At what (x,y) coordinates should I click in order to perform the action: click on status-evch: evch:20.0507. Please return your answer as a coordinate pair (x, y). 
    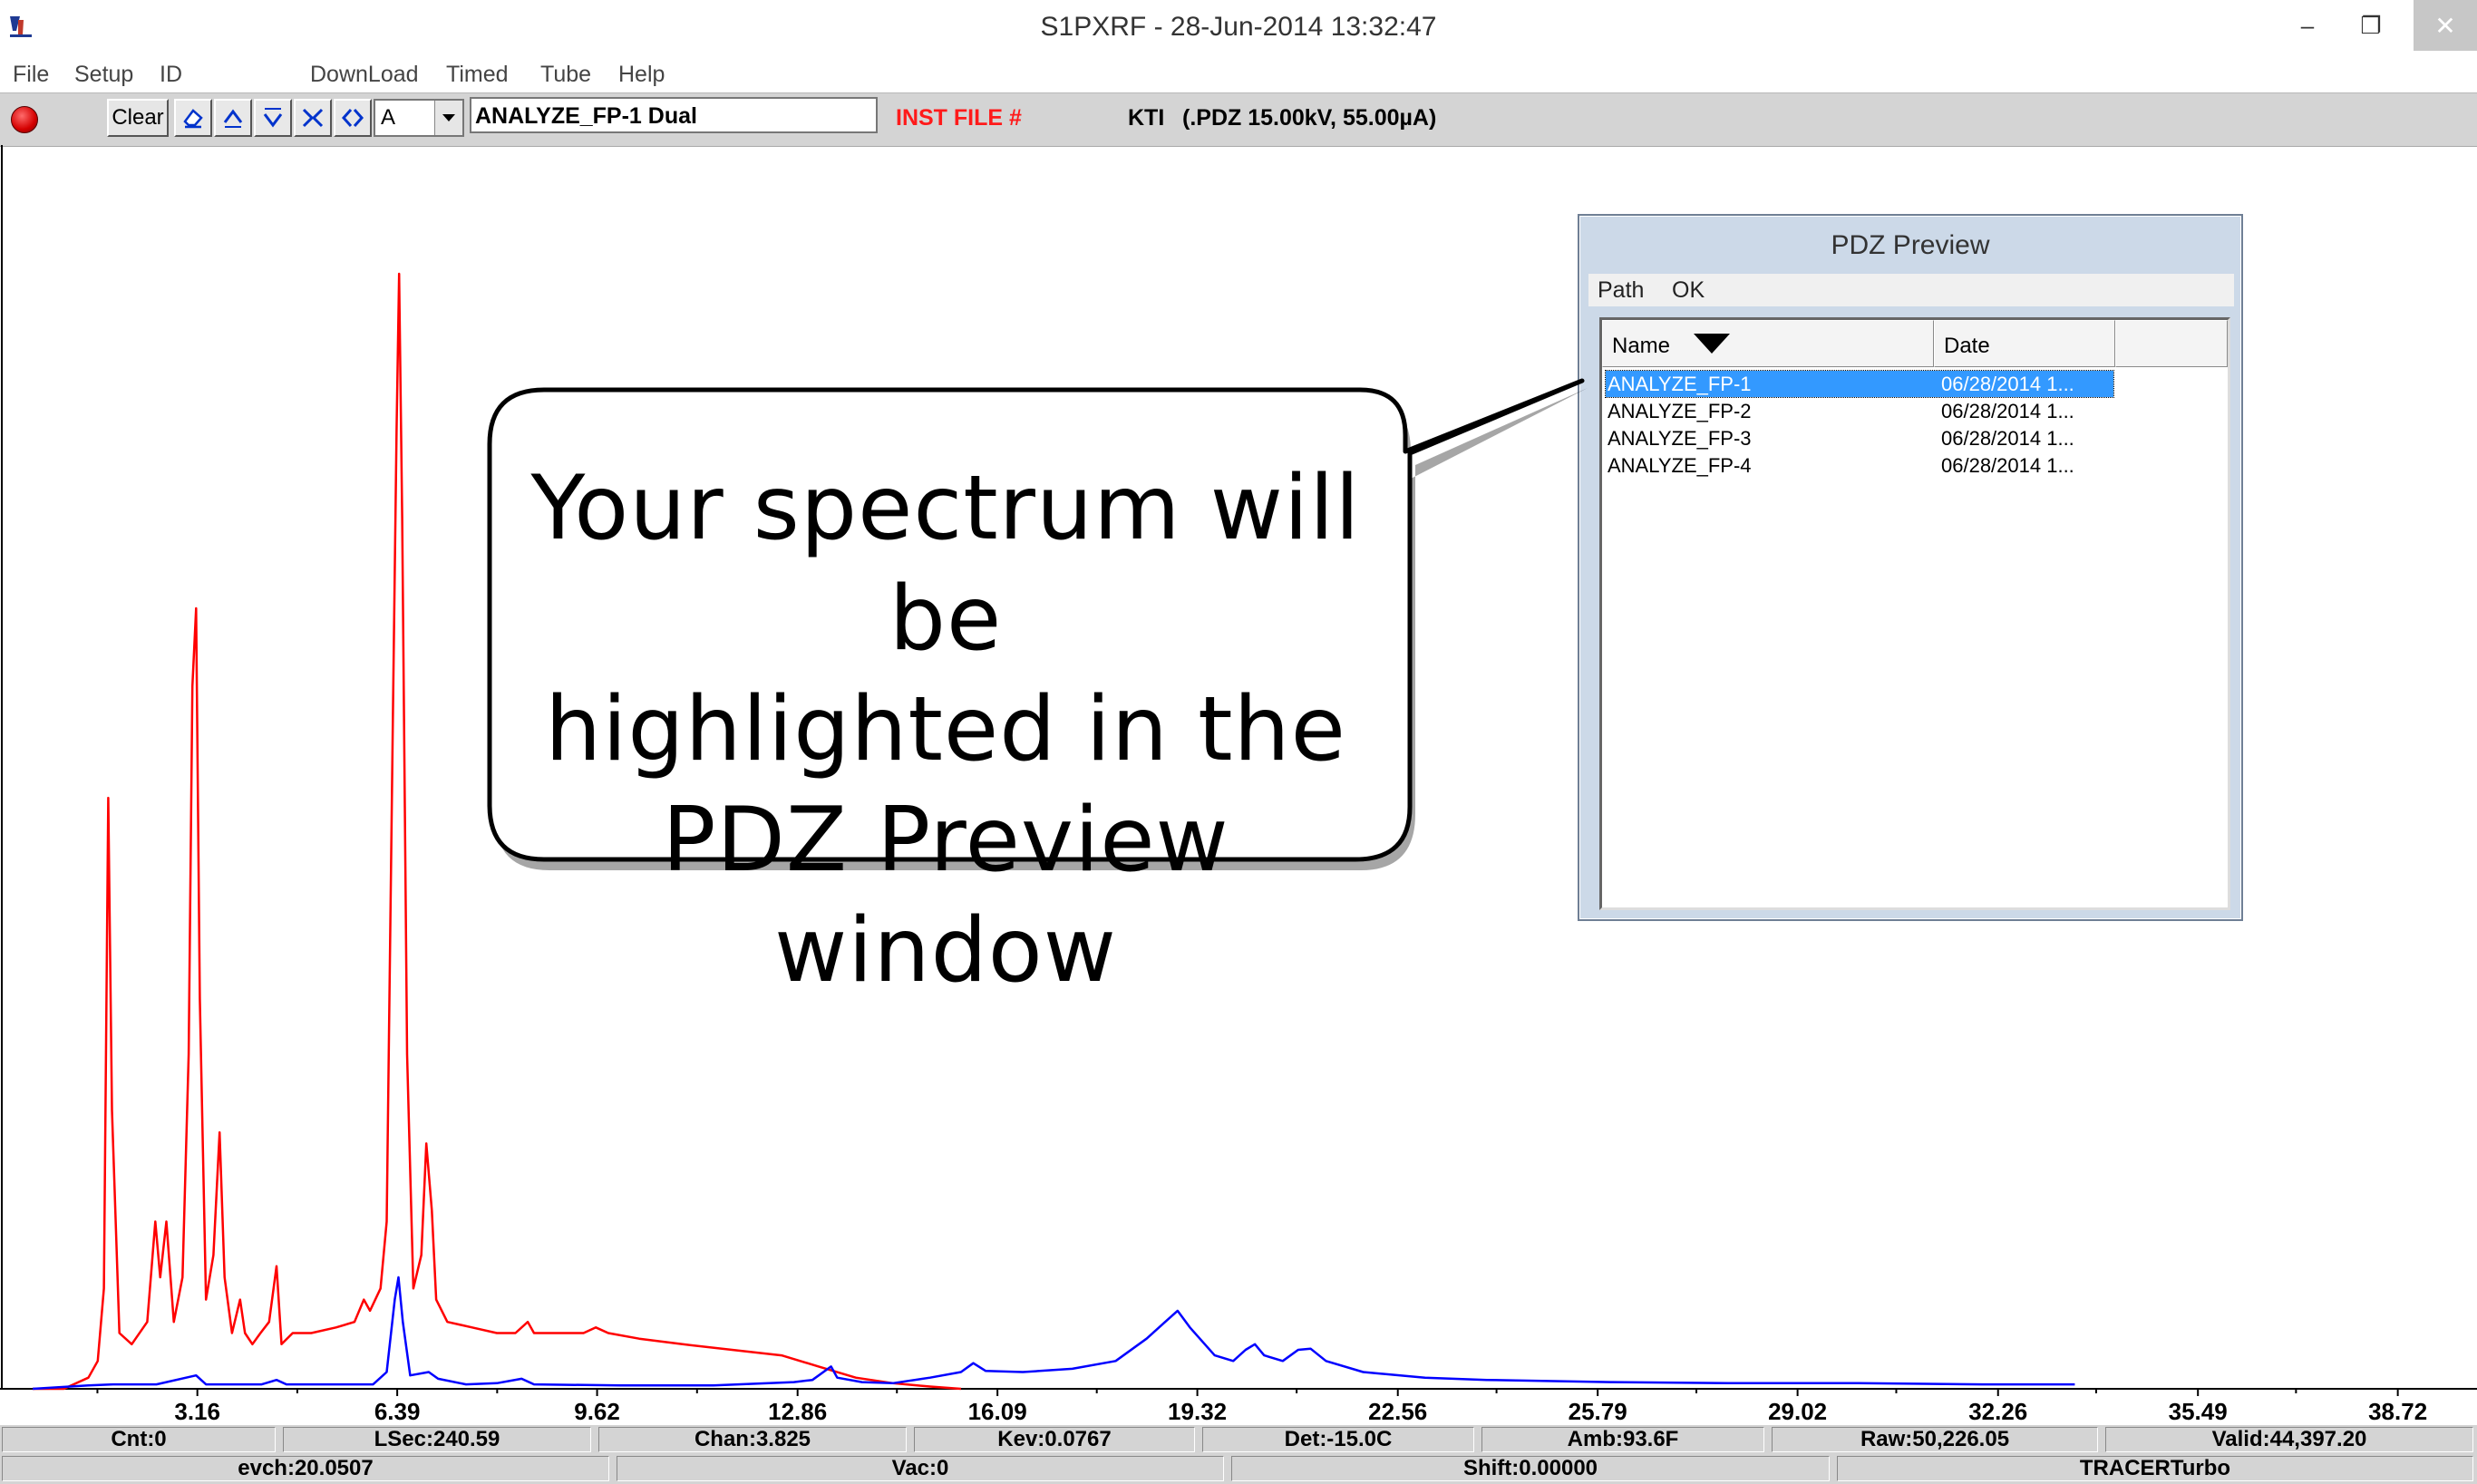
    Looking at the image, I should click on (305, 1468).